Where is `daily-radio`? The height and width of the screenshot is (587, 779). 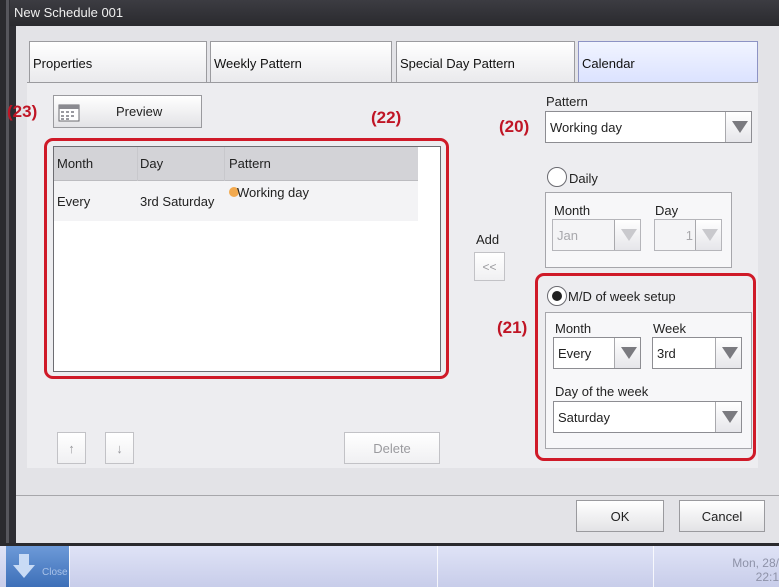 daily-radio is located at coordinates (557, 177).